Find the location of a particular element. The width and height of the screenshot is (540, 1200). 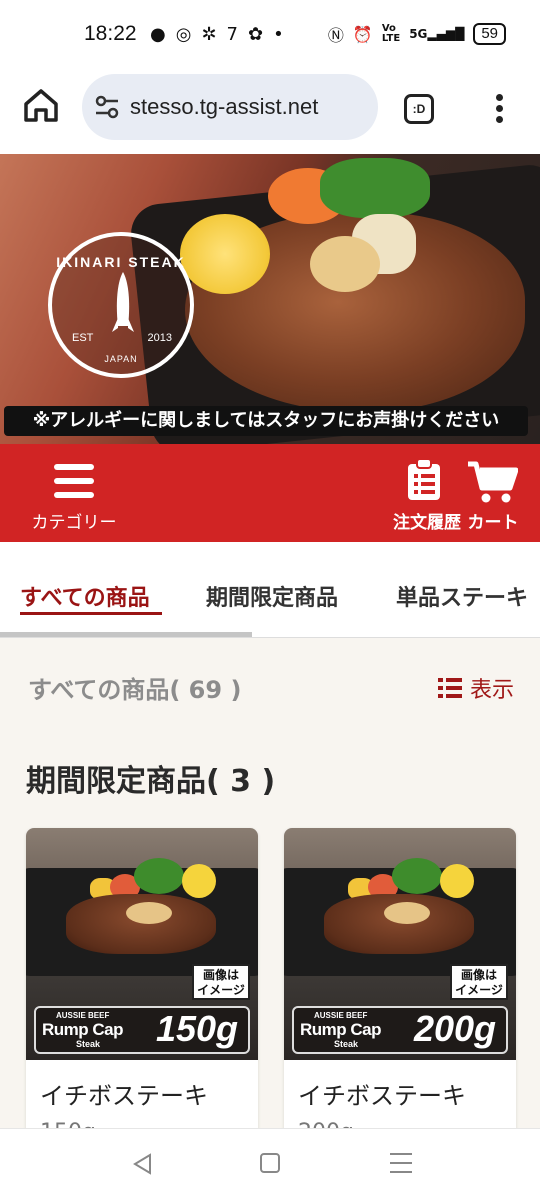

hamburger-icon is located at coordinates (74, 481).